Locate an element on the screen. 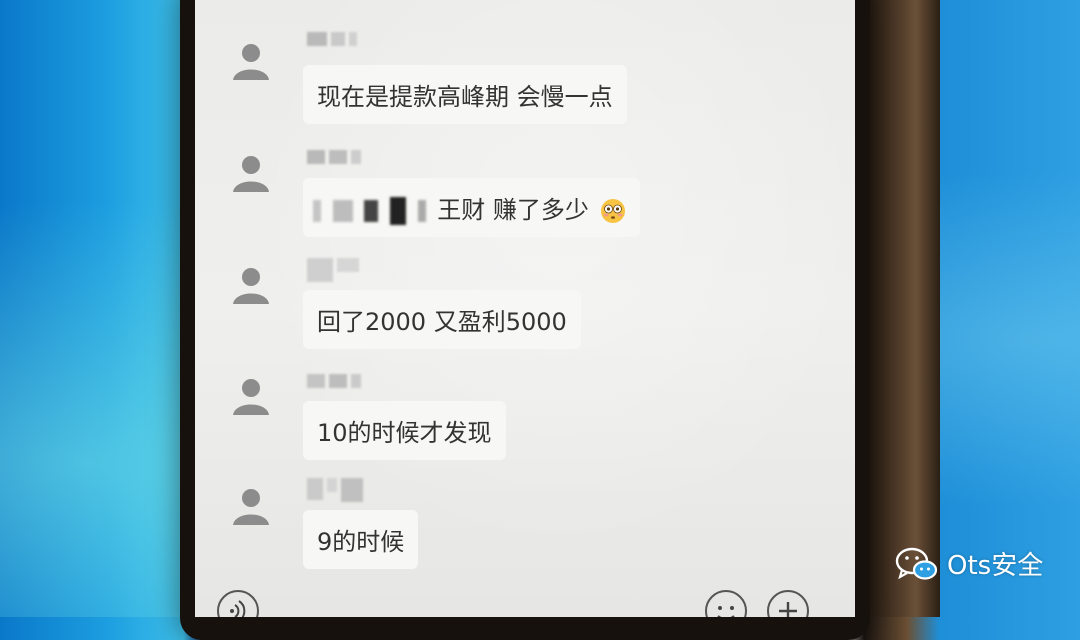 The image size is (1080, 640). message-bubble: 10的时候才发现 is located at coordinates (404, 430).